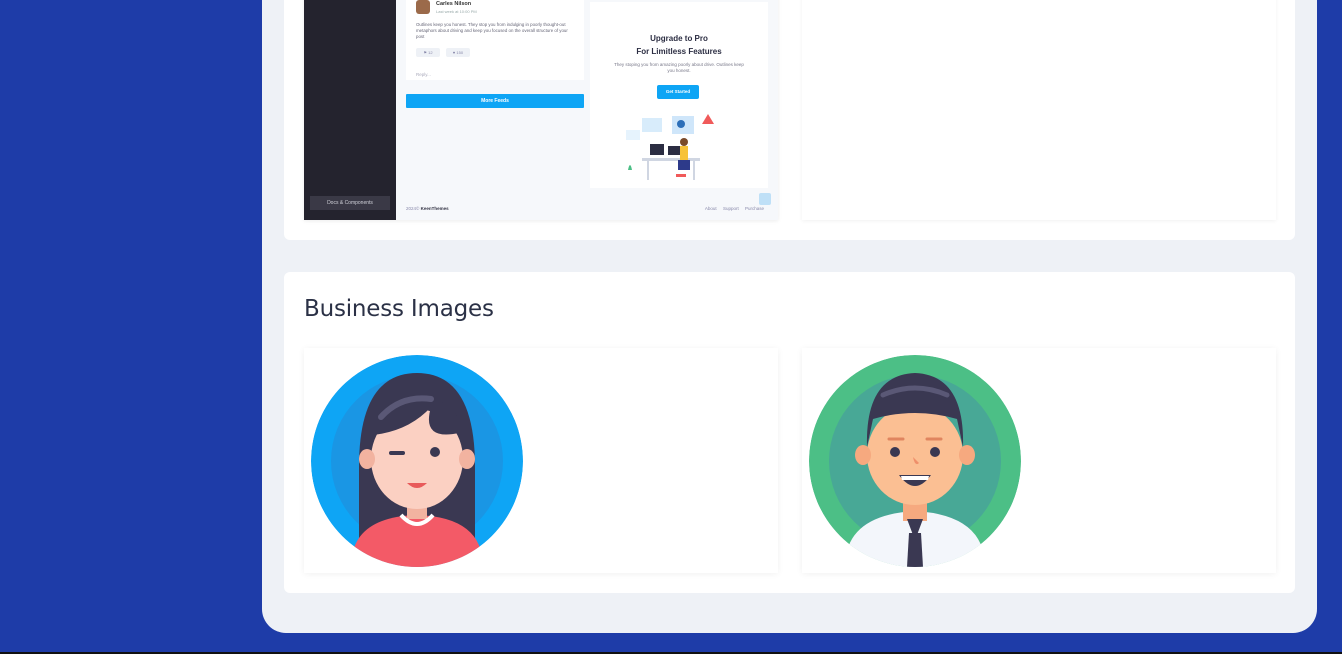  Describe the element at coordinates (679, 45) in the screenshot. I see `promo-title: Upgrade to Pro For Limitless Features` at that location.